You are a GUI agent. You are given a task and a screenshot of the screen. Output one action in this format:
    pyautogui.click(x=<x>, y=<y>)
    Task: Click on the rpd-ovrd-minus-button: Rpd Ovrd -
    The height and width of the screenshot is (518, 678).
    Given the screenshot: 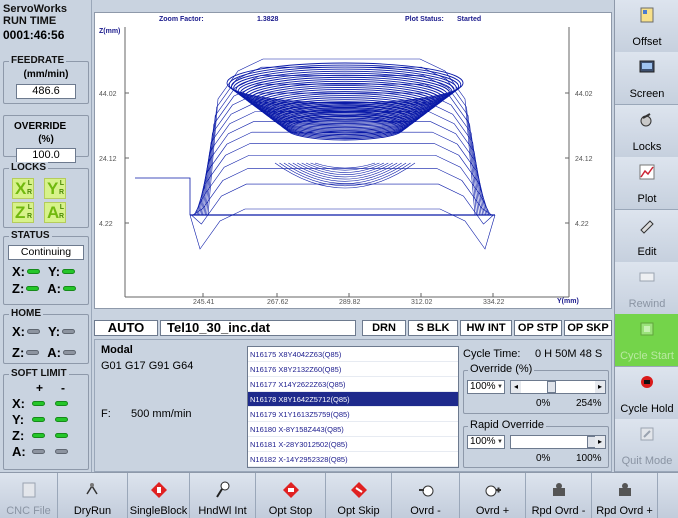 What is the action you would take?
    pyautogui.click(x=559, y=495)
    